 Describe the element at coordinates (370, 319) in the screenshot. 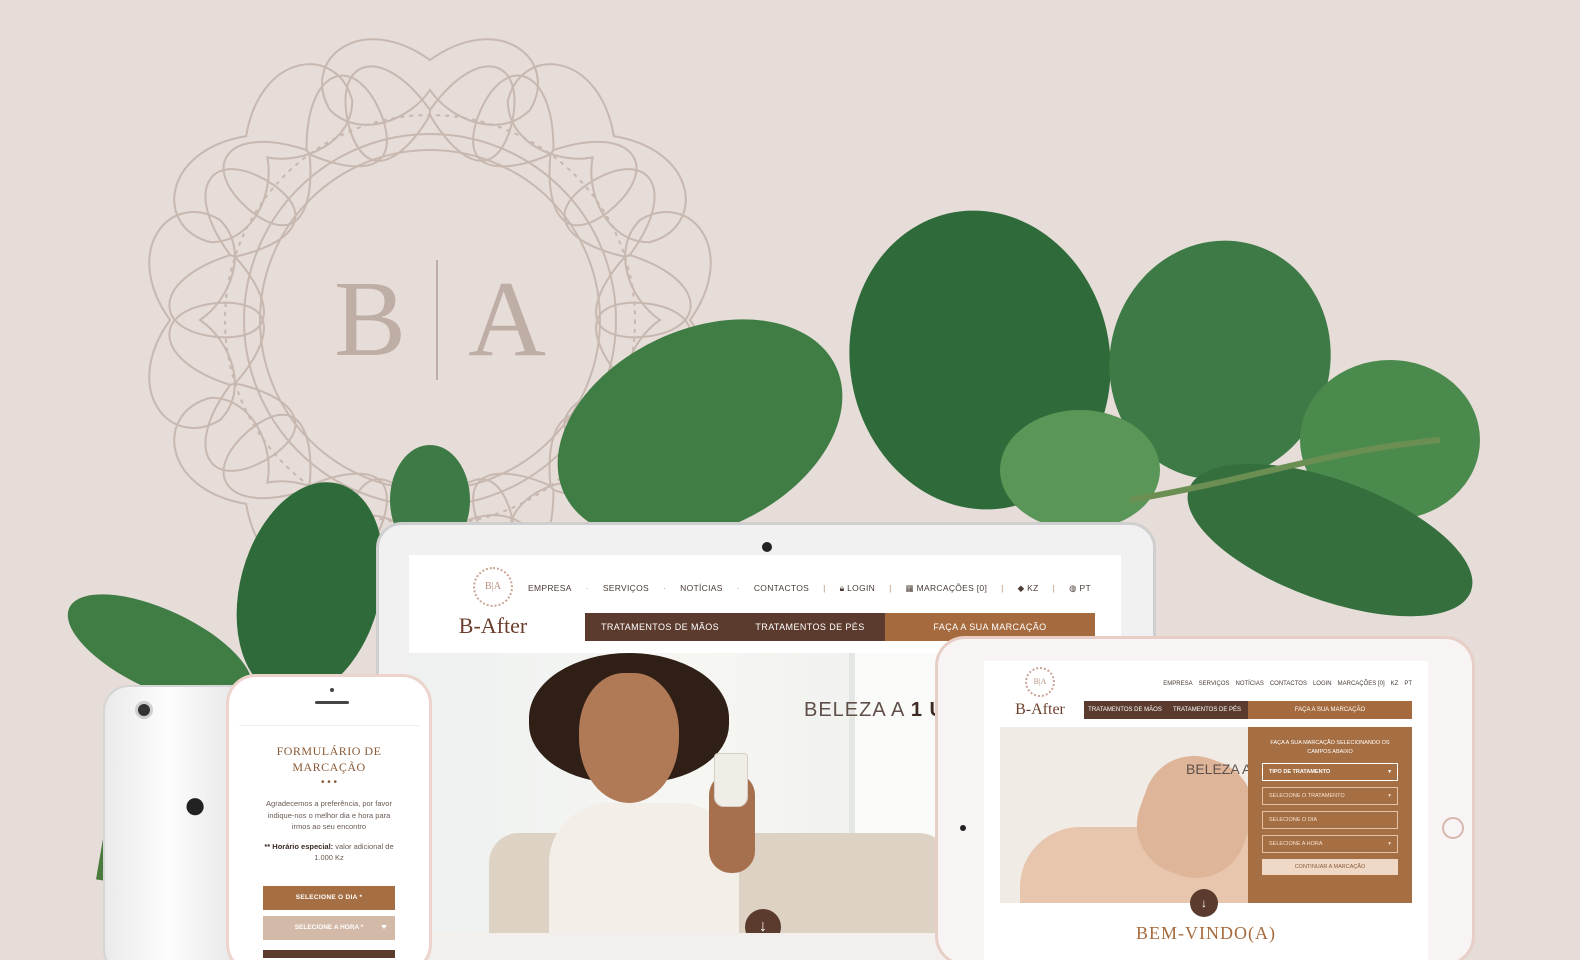

I see `monogram-b: B` at that location.